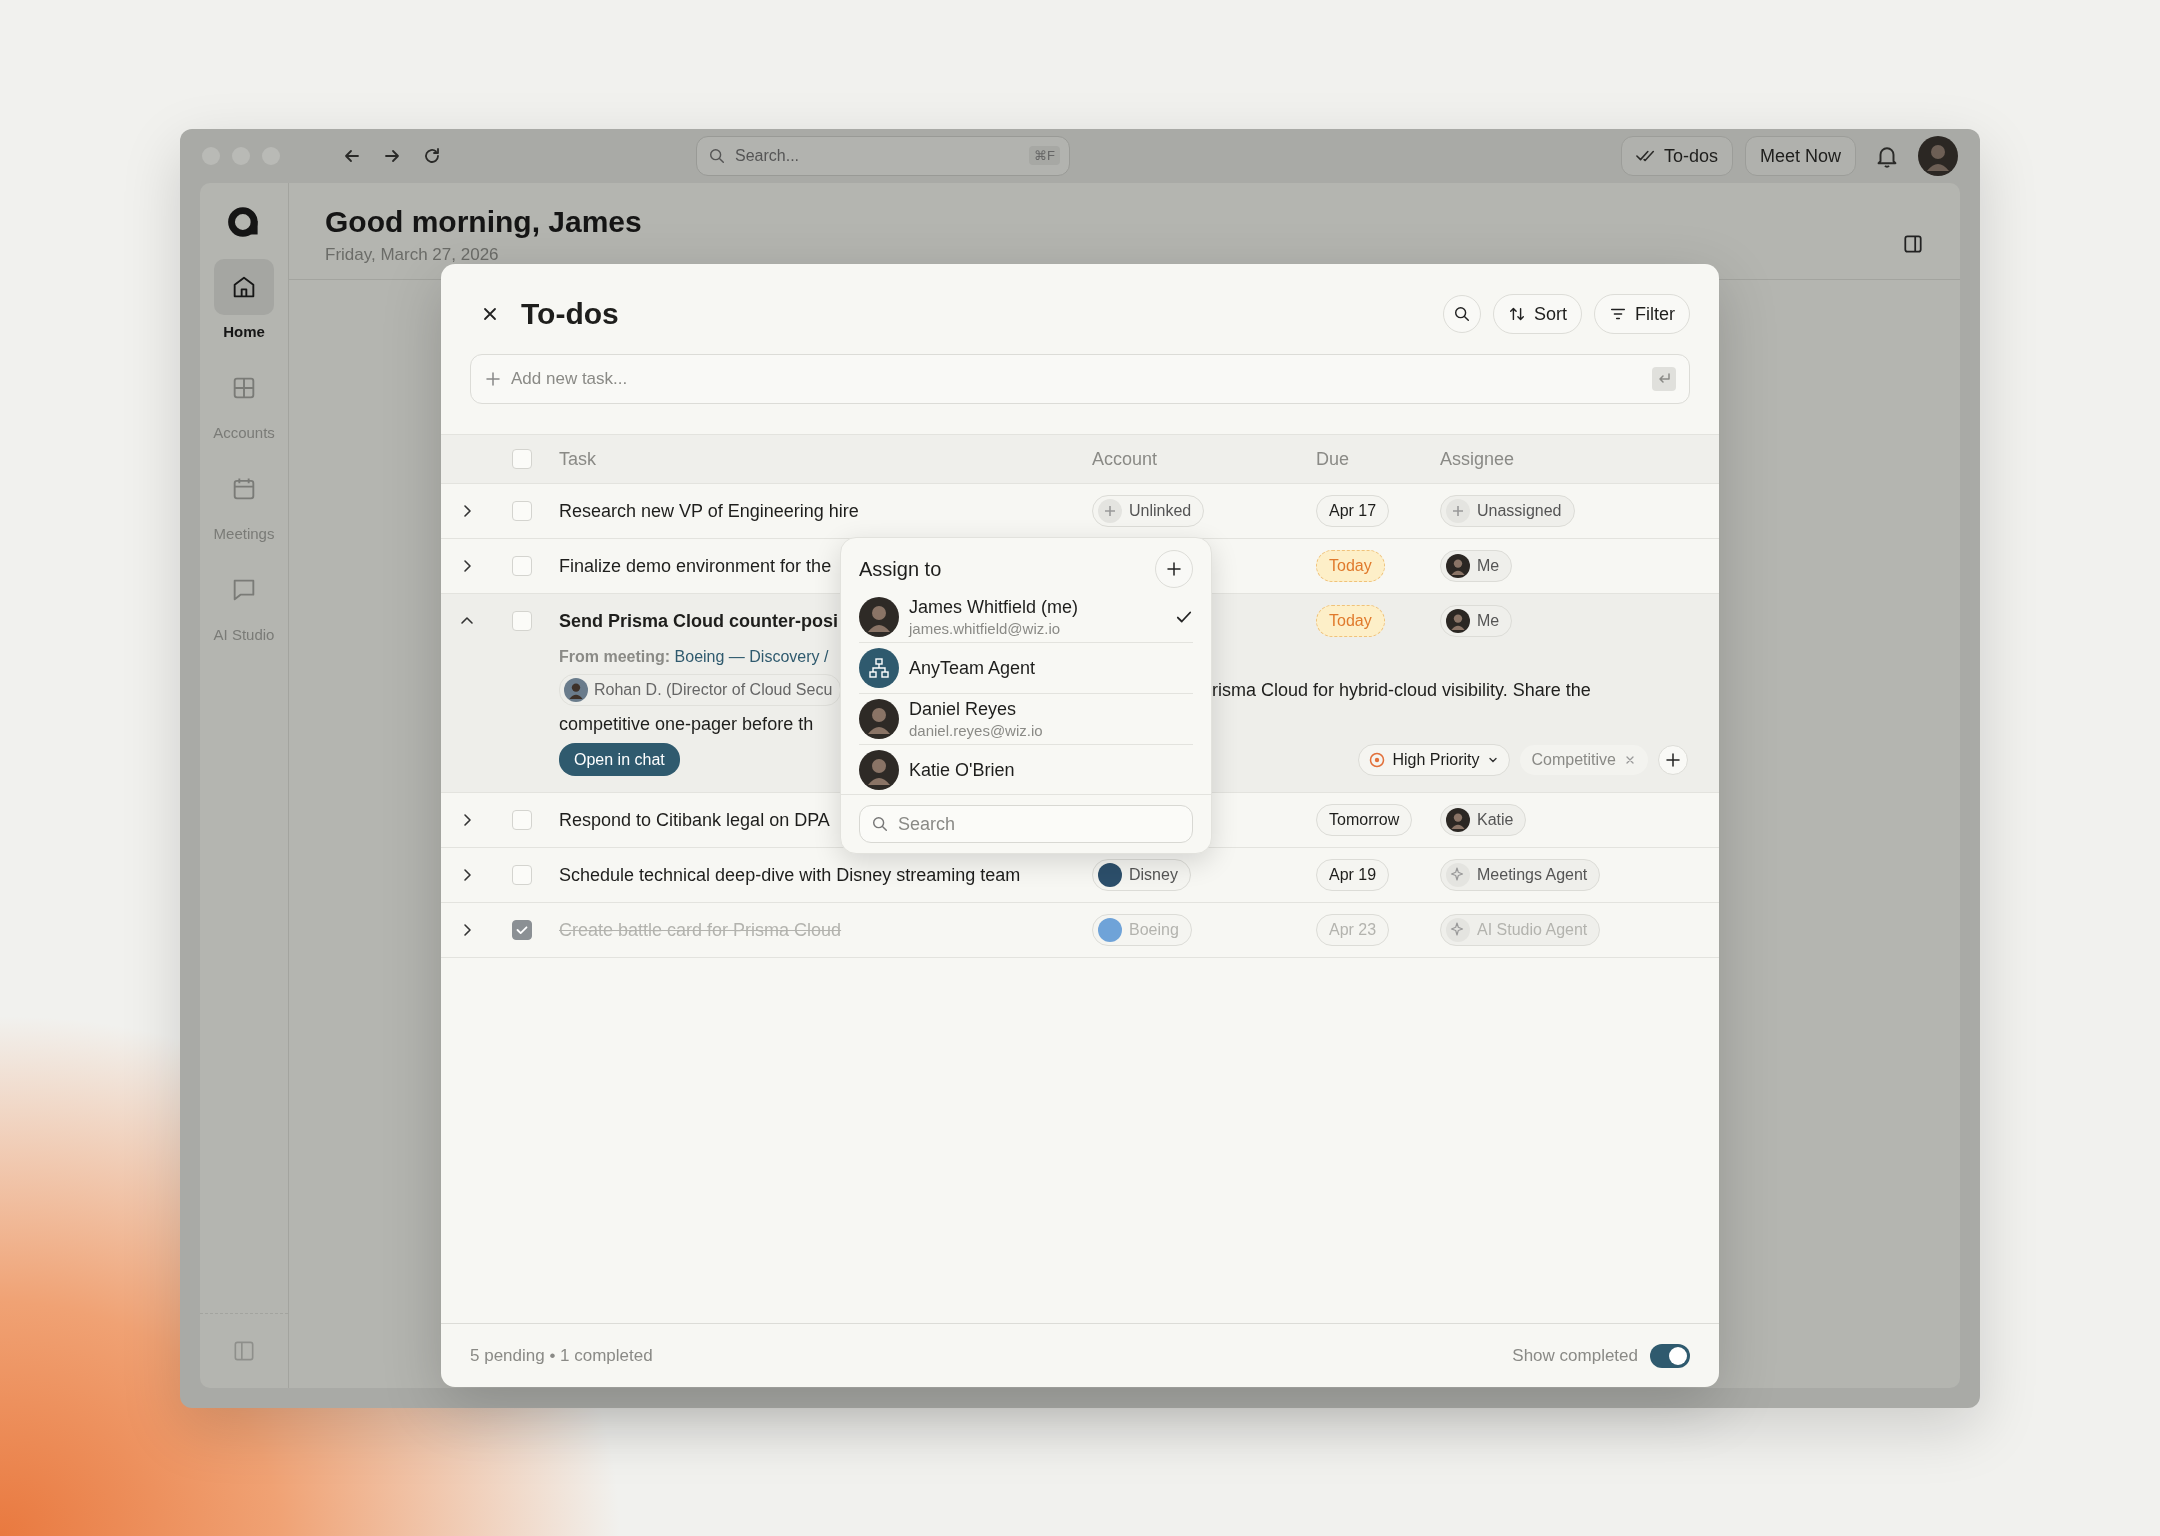 The height and width of the screenshot is (1536, 2160). What do you see at coordinates (1520, 875) in the screenshot?
I see `assignee-chip: Meetings Agent` at bounding box center [1520, 875].